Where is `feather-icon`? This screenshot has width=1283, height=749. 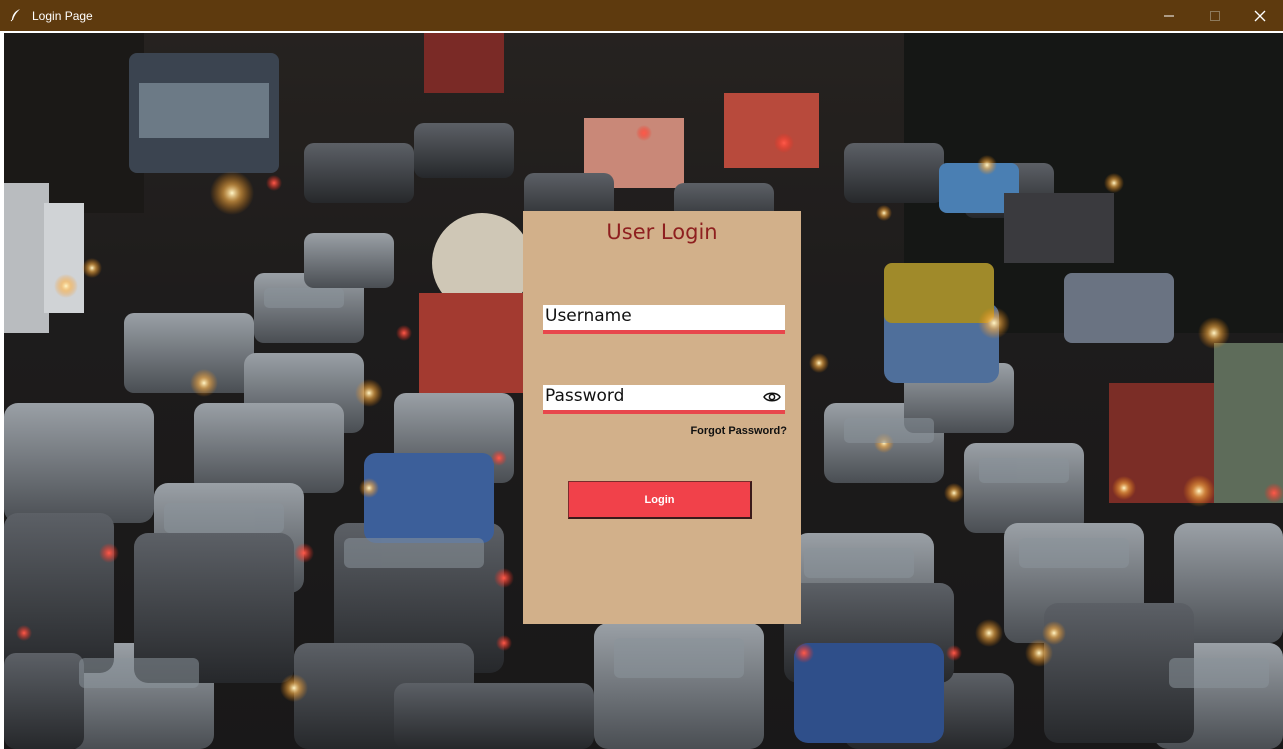 feather-icon is located at coordinates (15, 15).